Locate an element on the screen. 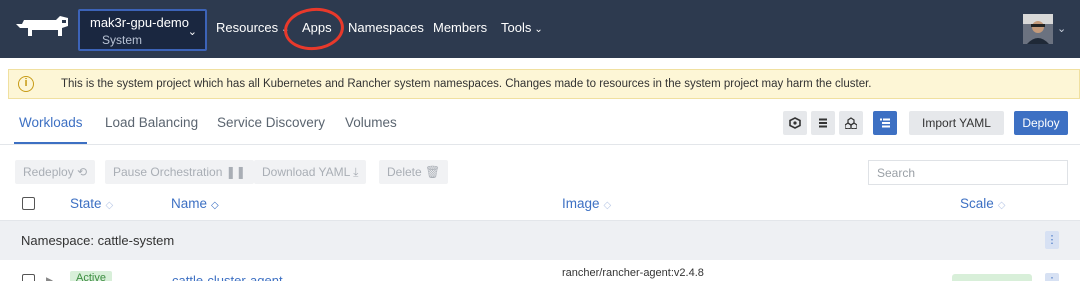  redeploy-icon: ⟲ is located at coordinates (82, 172).